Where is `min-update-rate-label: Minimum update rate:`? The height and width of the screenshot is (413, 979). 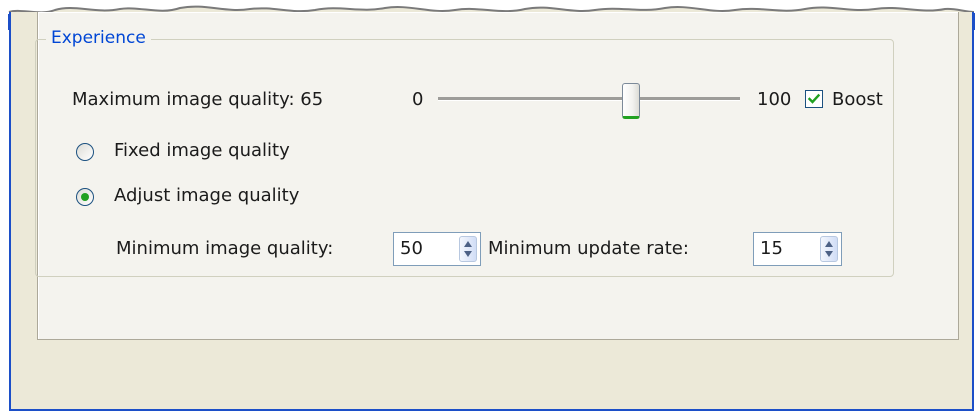 min-update-rate-label: Minimum update rate: is located at coordinates (588, 248).